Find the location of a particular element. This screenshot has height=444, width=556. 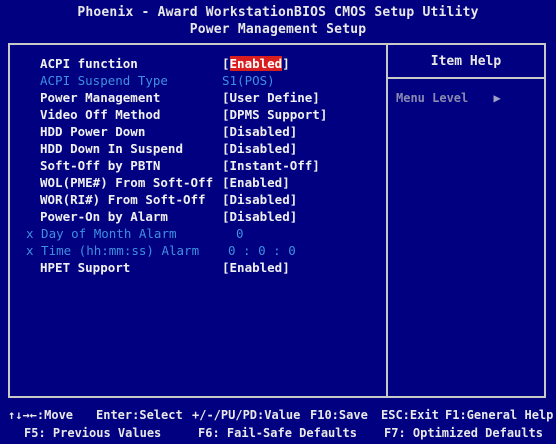

footer-move-hint: ↑↓→←:Move is located at coordinates (41, 415).